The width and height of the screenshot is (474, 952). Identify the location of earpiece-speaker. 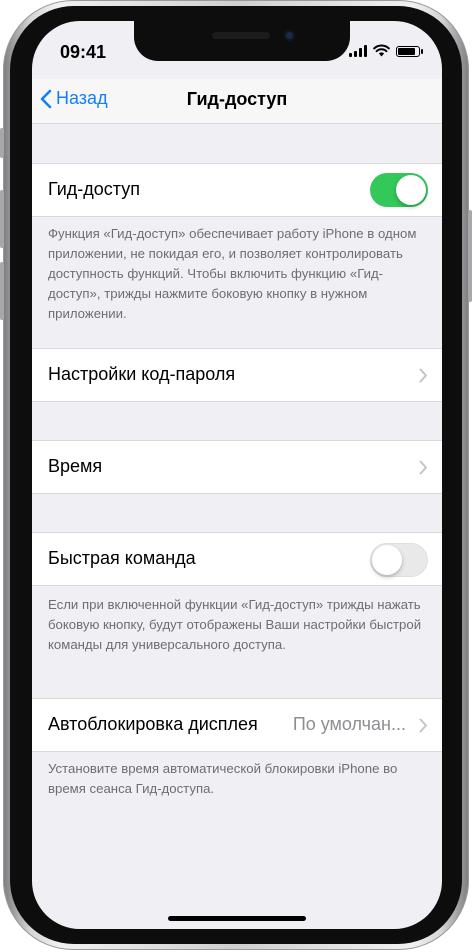
(241, 35).